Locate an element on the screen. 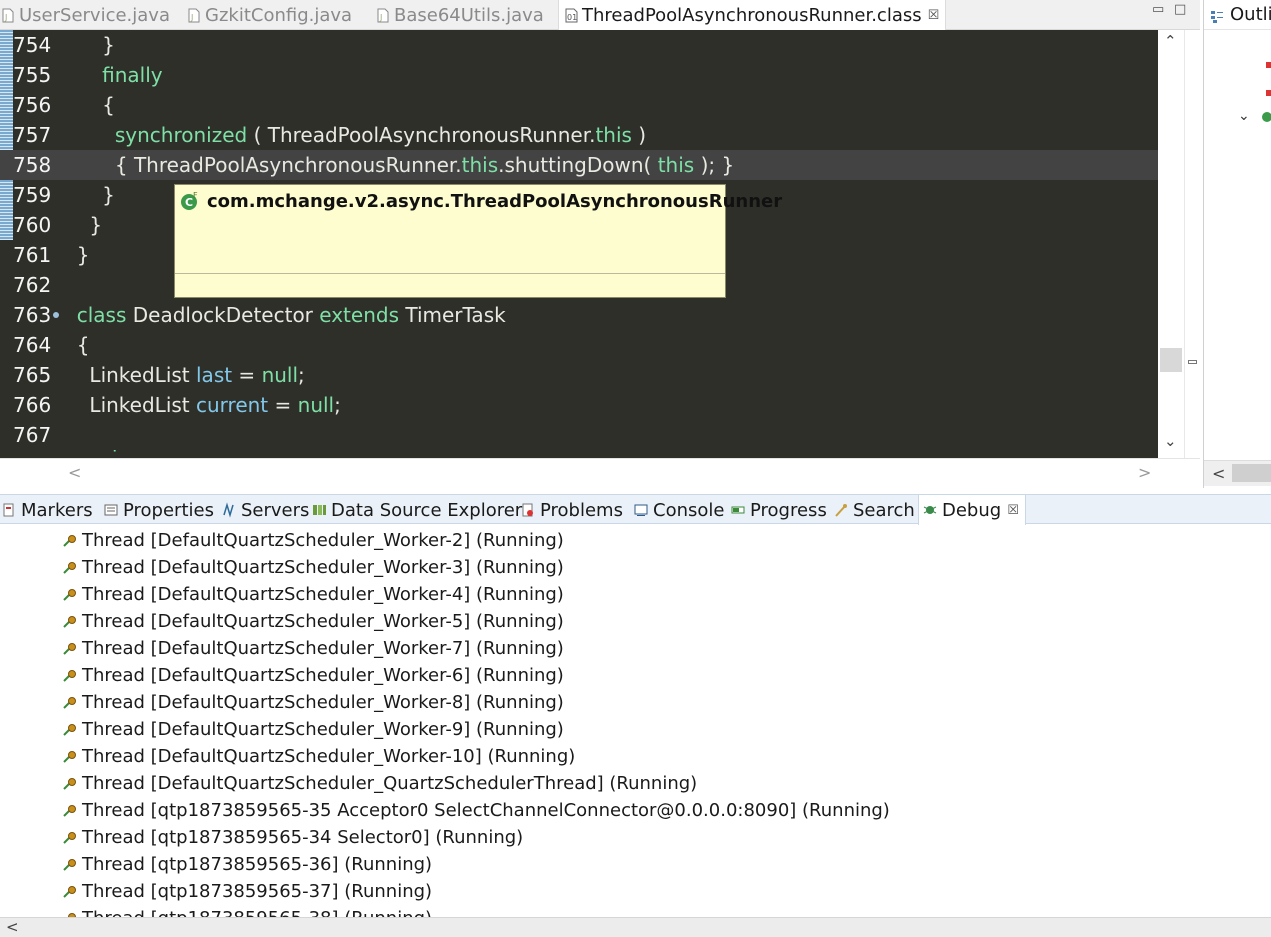  tab-progress: Progress is located at coordinates (779, 510).